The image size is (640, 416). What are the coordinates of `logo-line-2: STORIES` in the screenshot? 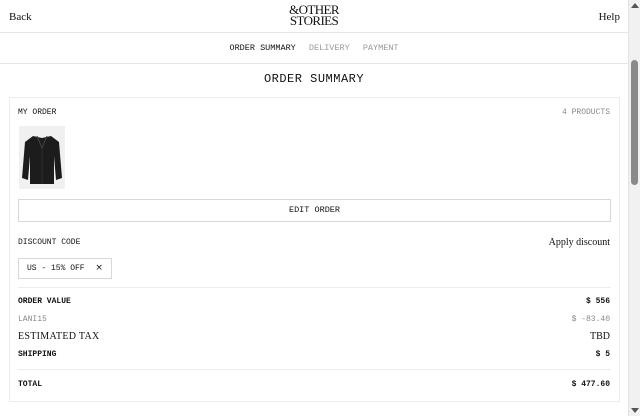 It's located at (314, 20).